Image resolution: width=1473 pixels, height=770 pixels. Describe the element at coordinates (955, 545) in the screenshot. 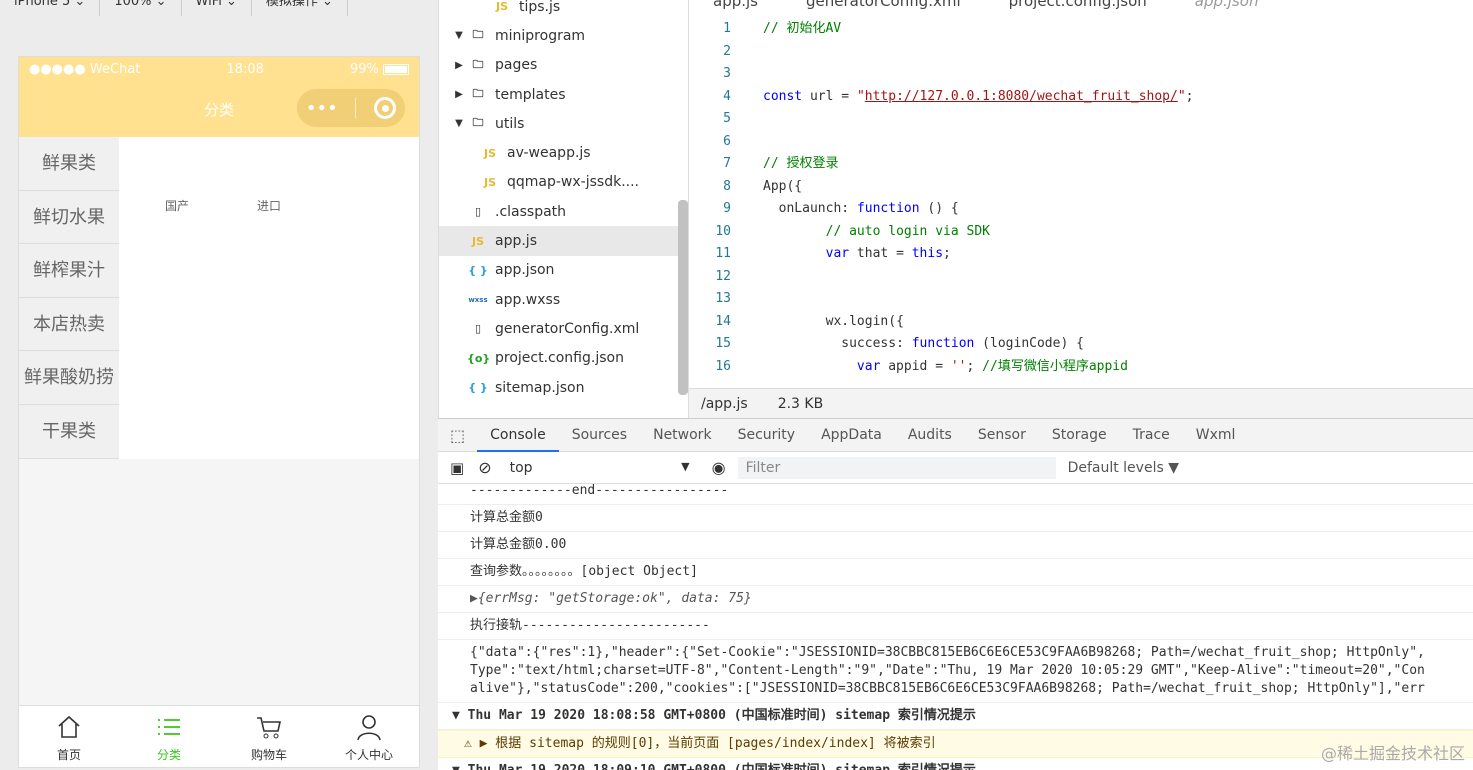

I see `console-message: 计算总金额0.00` at that location.